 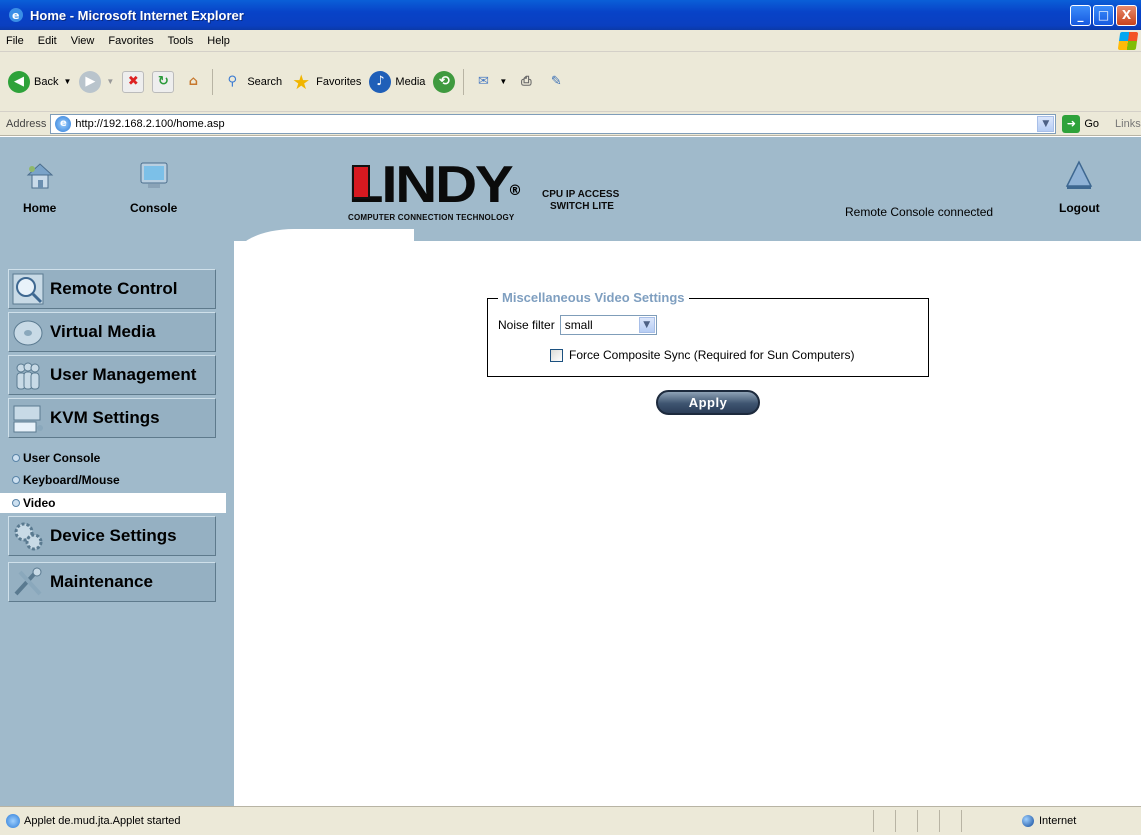 What do you see at coordinates (47, 41) in the screenshot?
I see `menu-edit: Edit` at bounding box center [47, 41].